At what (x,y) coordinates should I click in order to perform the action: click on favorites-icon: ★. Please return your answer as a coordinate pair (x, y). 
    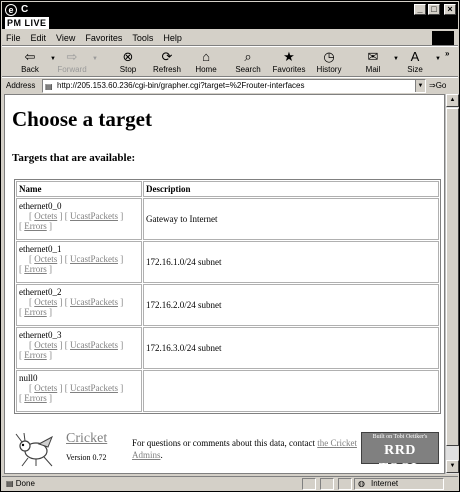
    Looking at the image, I should click on (289, 56).